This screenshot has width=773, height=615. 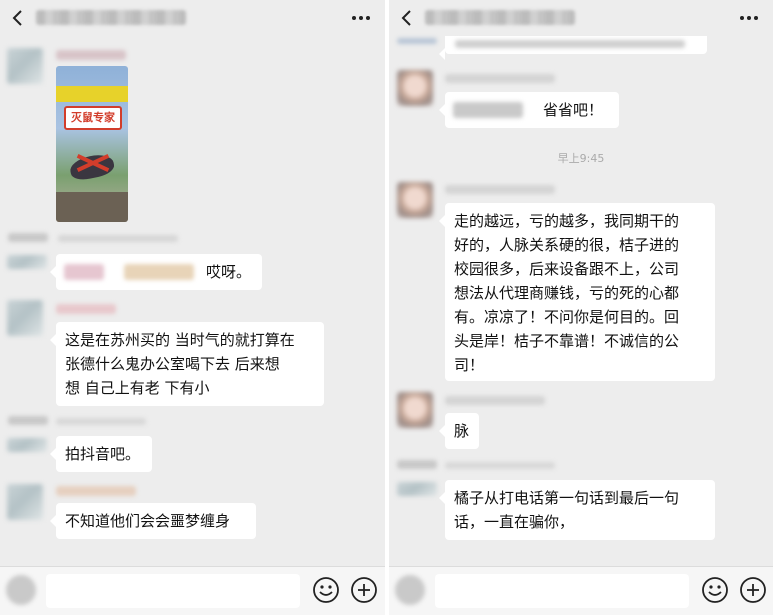 I want to click on message-line: 好的，人脉关系硬的很，桔子进的, so click(x=567, y=245).